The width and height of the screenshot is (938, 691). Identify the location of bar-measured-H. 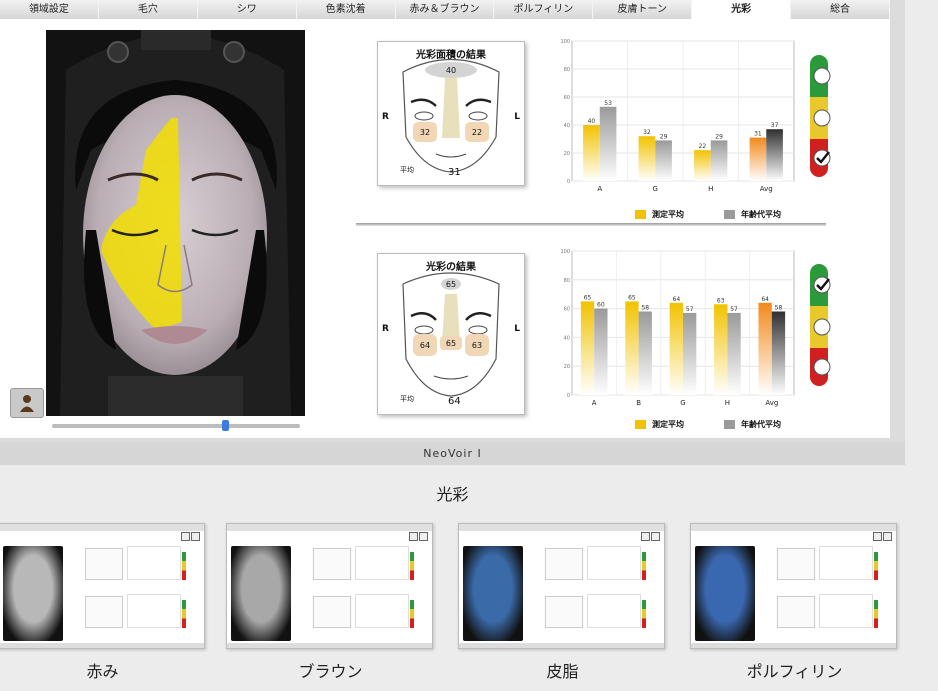
(721, 349).